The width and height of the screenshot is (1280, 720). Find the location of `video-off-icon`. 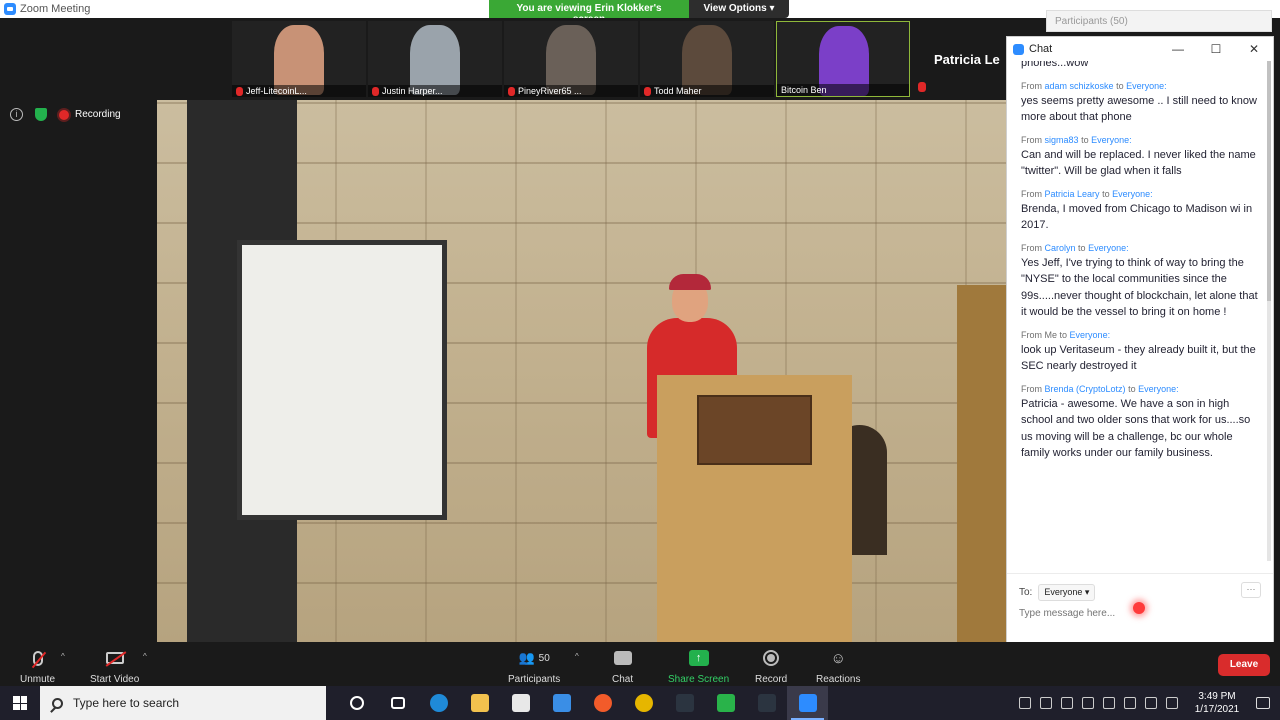

video-off-icon is located at coordinates (114, 658).